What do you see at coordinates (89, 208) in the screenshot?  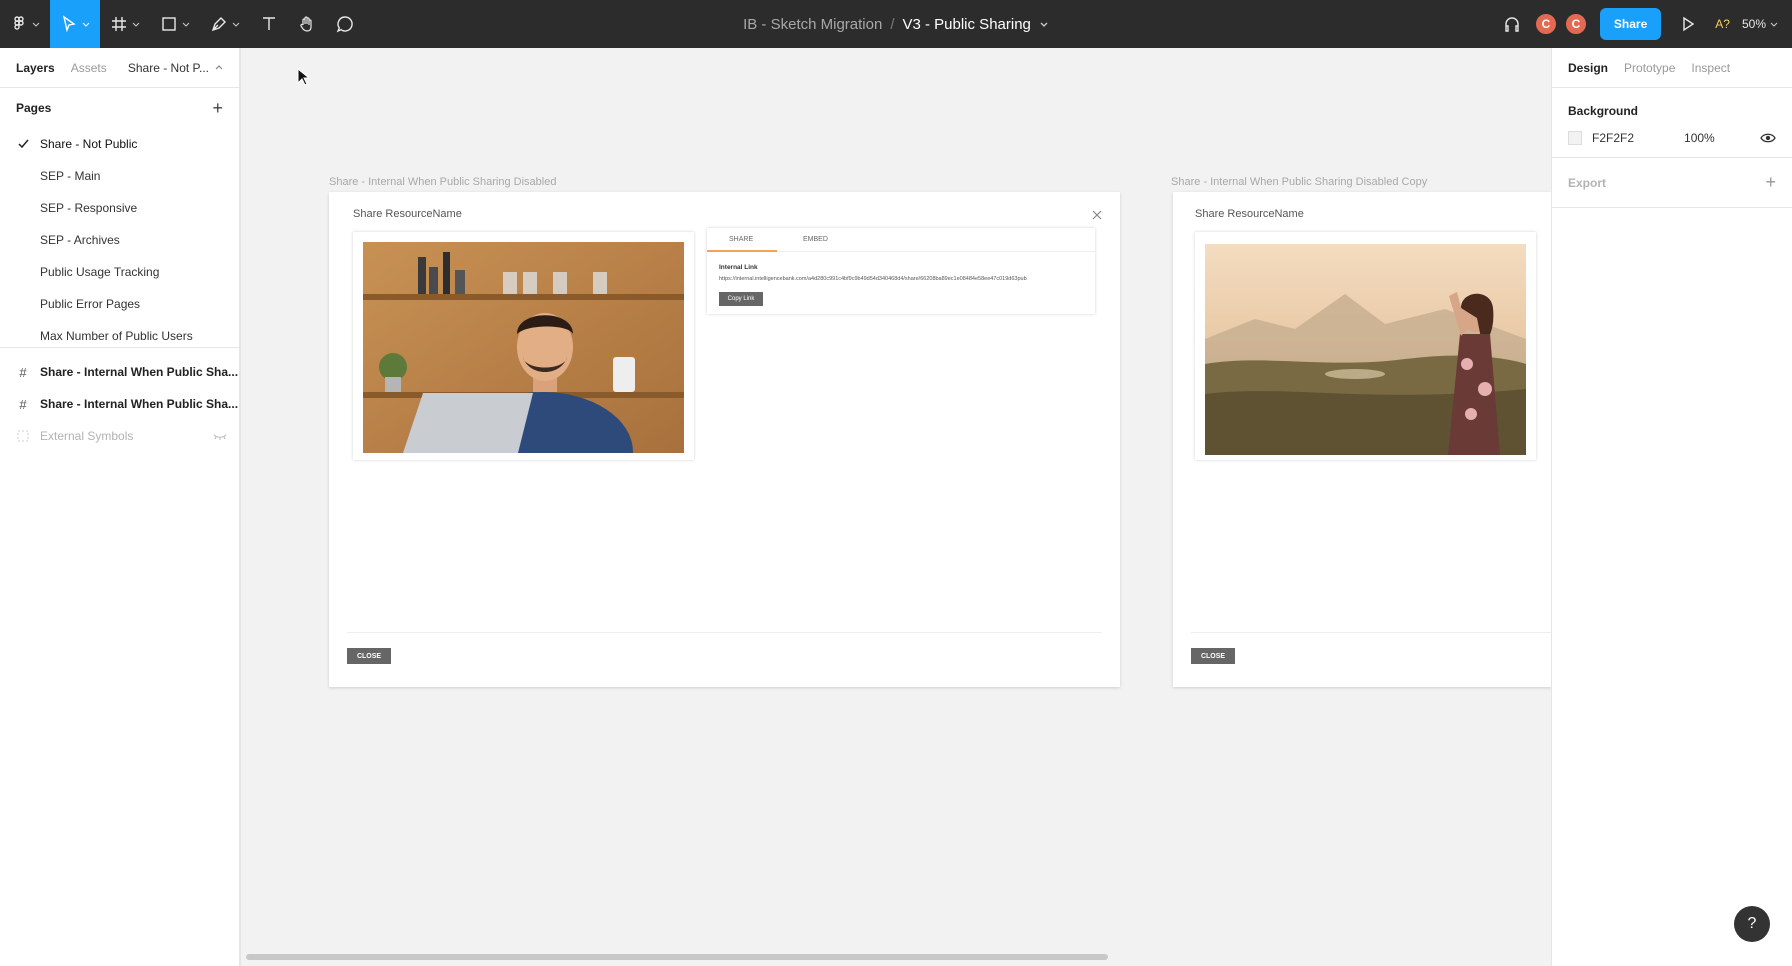 I see `page-item-label: SEP - Responsive` at bounding box center [89, 208].